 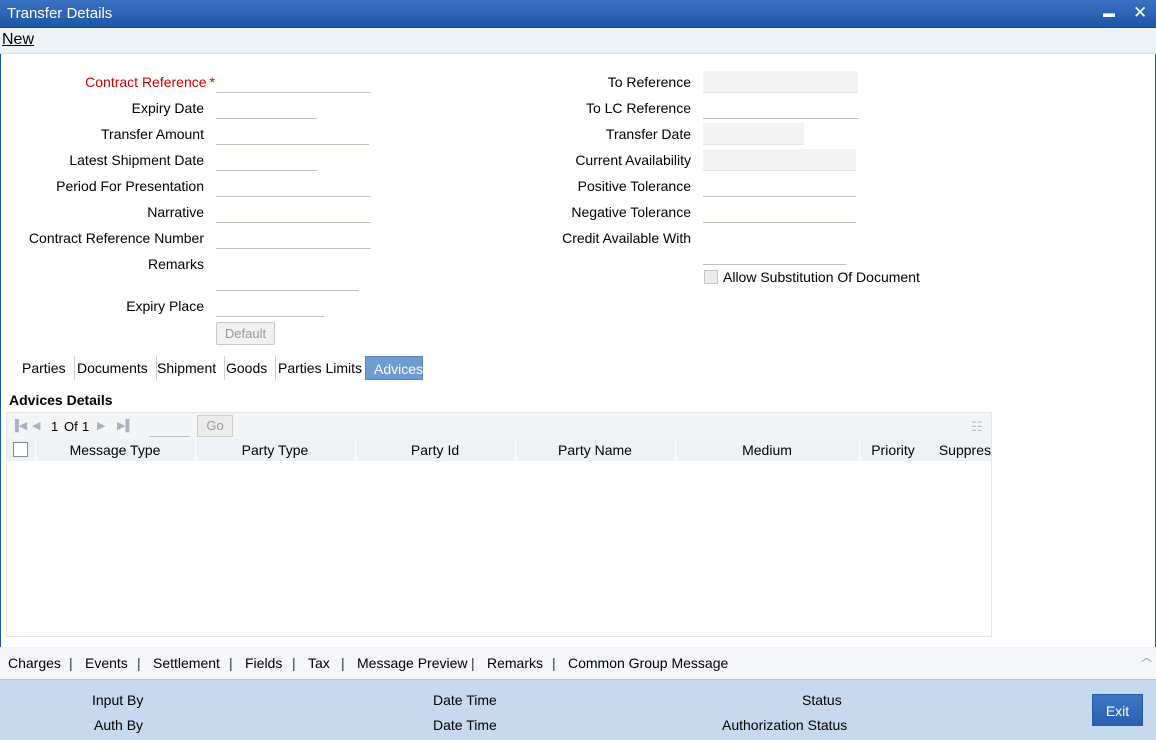 I want to click on column-header-party-id: Party Id, so click(x=435, y=450).